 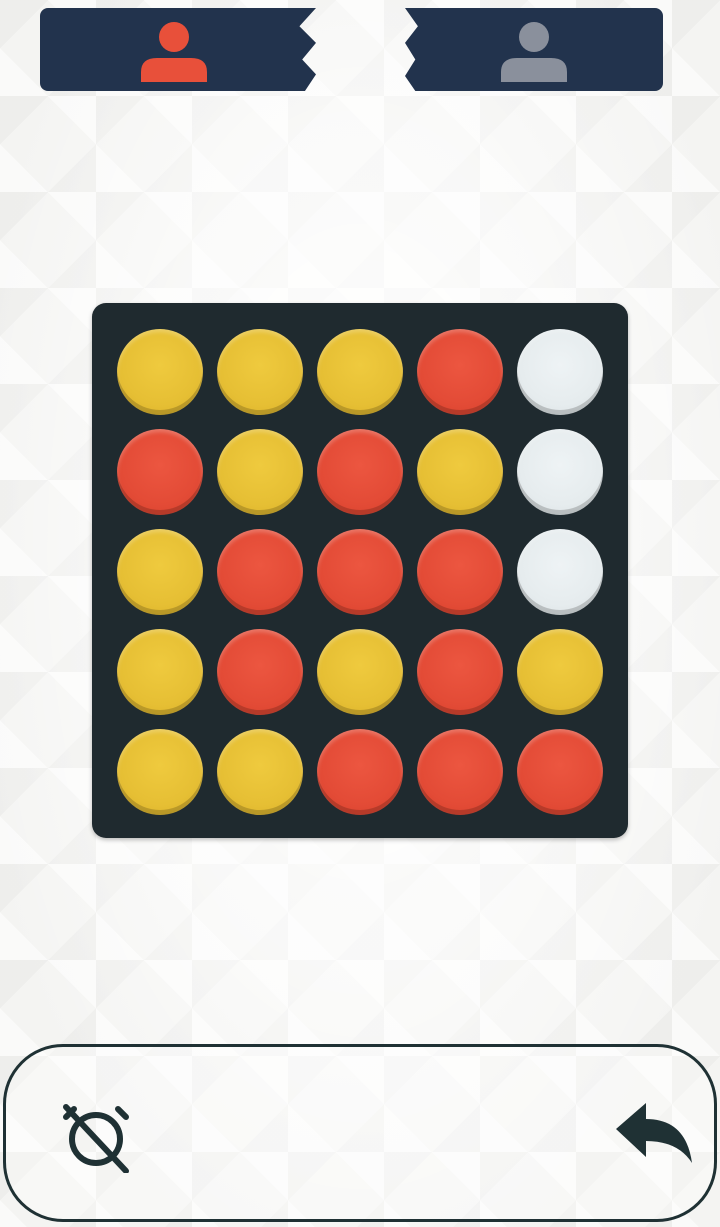 I want to click on timer-off-icon, so click(x=96, y=1137).